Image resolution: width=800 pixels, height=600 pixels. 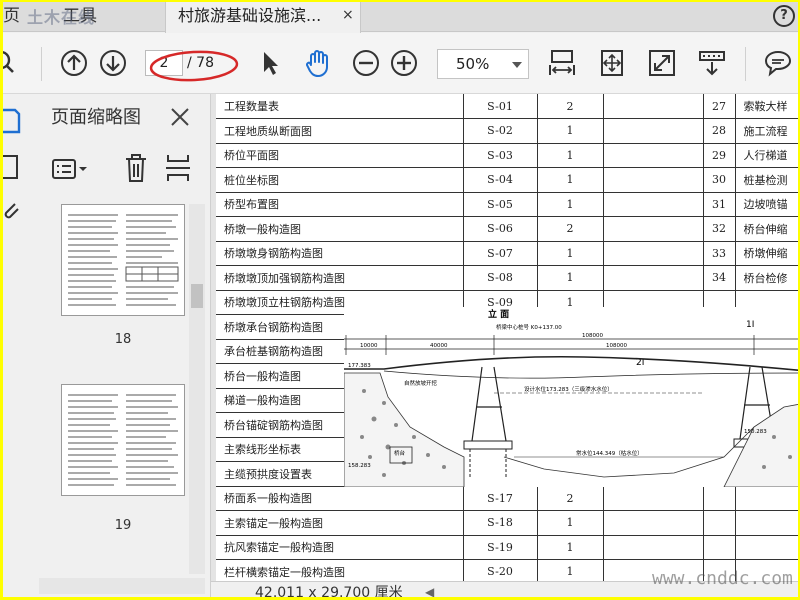 What do you see at coordinates (366, 63) in the screenshot?
I see `zoom-out-icon` at bounding box center [366, 63].